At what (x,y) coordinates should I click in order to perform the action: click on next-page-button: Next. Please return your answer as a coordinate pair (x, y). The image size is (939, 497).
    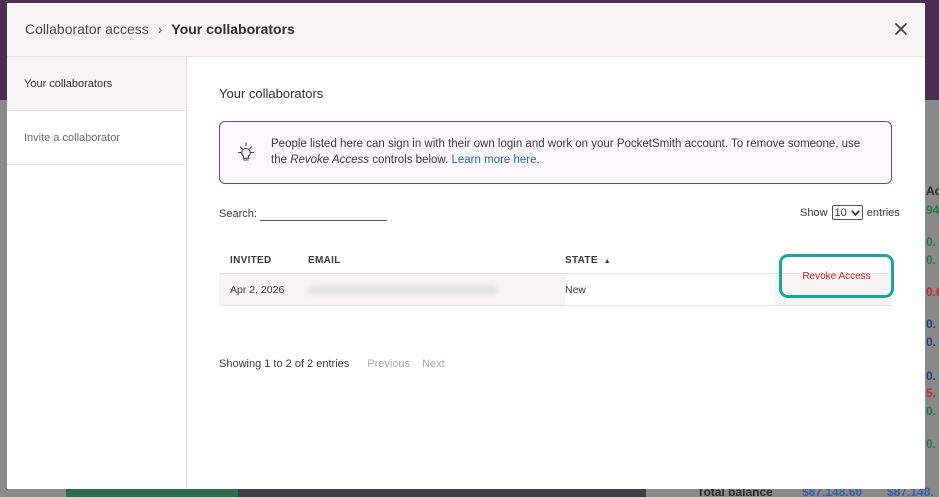
    Looking at the image, I should click on (433, 364).